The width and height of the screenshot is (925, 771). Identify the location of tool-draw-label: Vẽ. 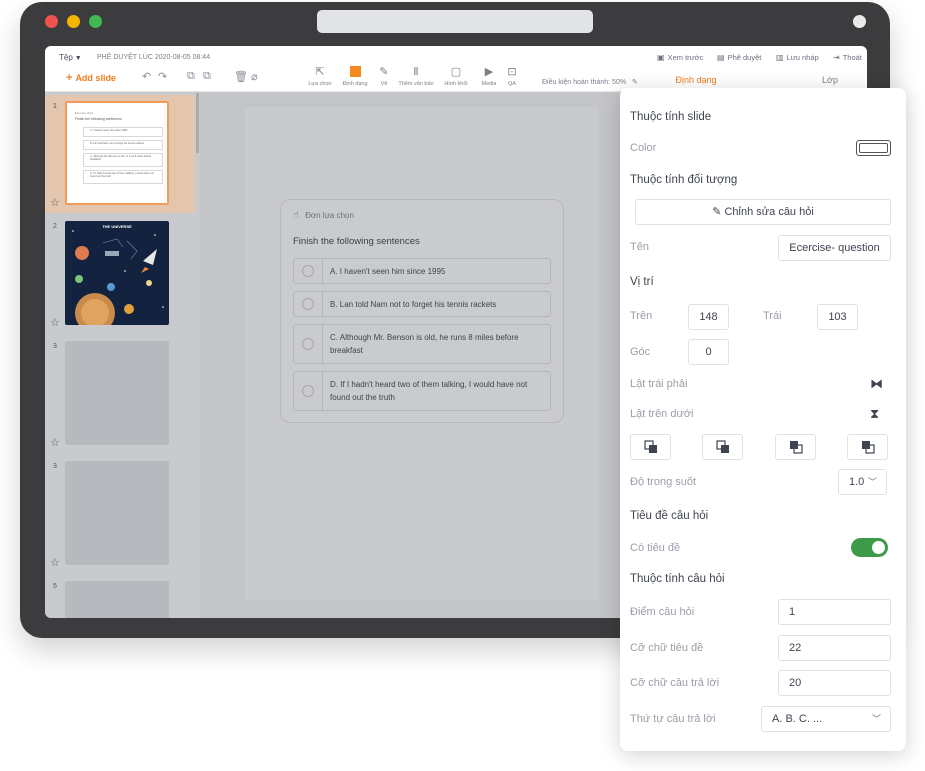
(384, 84).